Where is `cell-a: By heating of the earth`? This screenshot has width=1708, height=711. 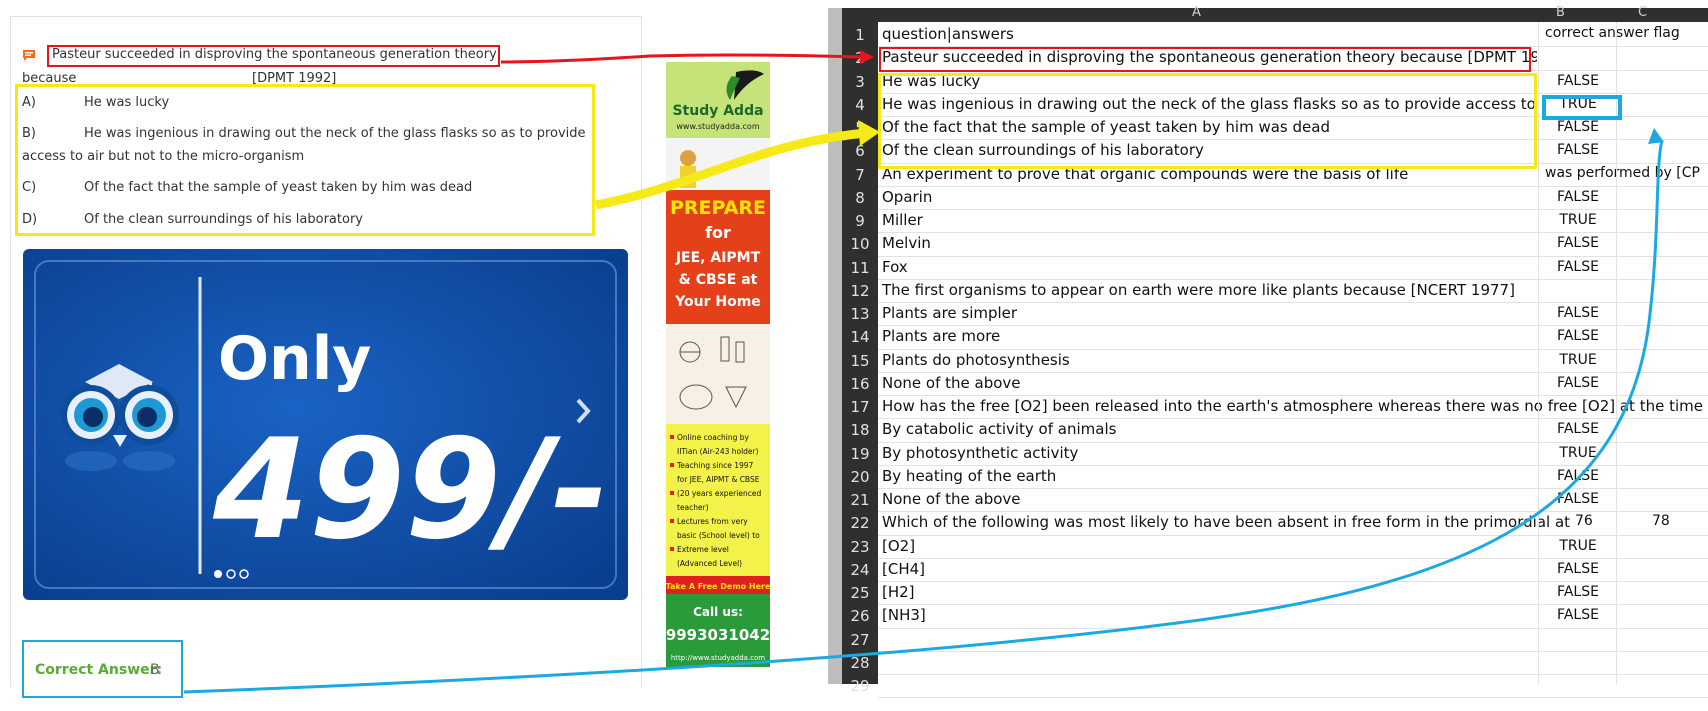
cell-a: By heating of the earth is located at coordinates (969, 476).